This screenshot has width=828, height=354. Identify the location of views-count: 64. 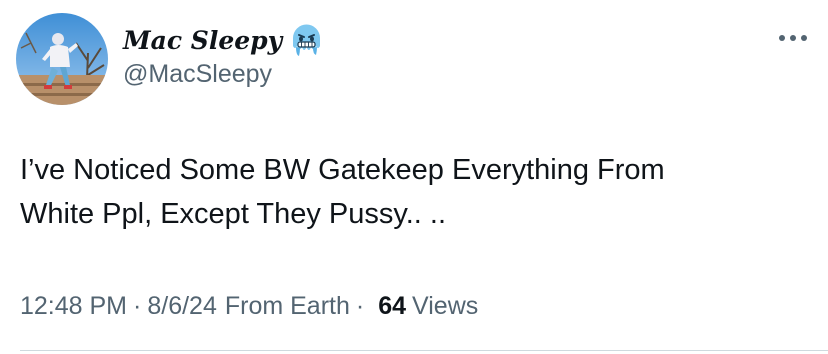
(392, 306).